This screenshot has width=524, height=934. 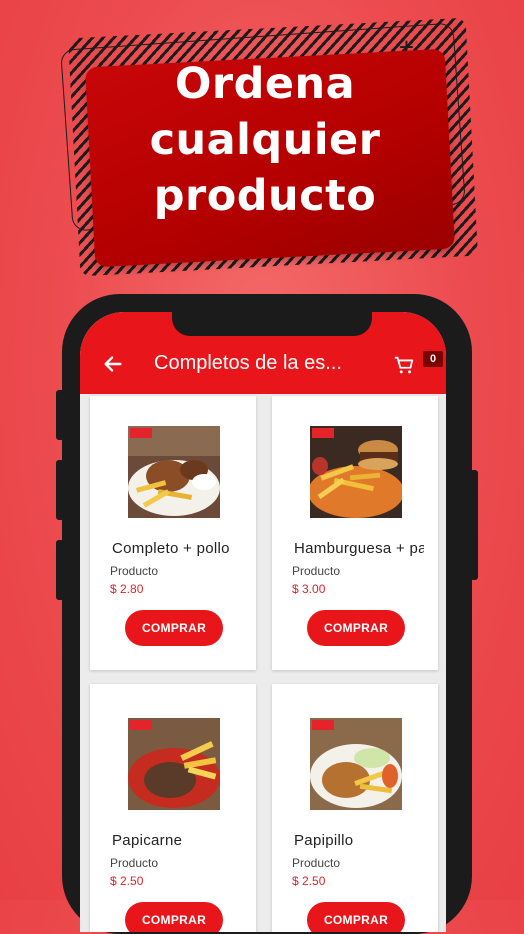 I want to click on product-card: Papicarne Producto $ 2.50 COMPRAR, so click(x=173, y=808).